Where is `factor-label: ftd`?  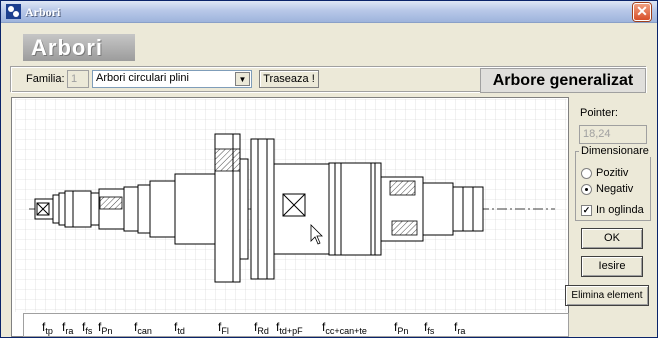
factor-label: ftd is located at coordinates (179, 328).